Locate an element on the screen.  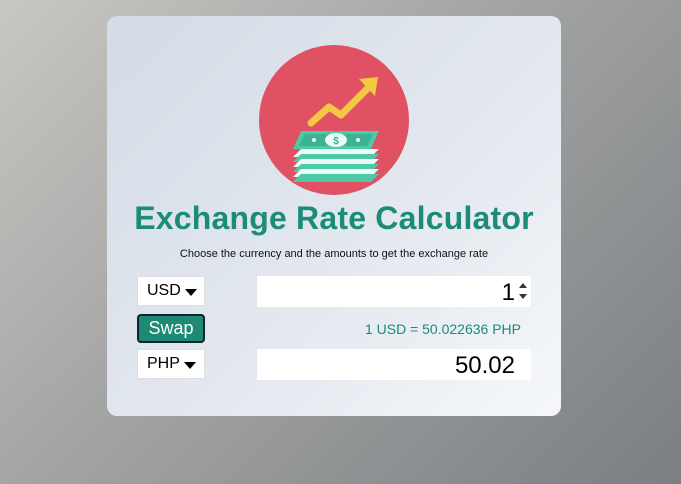
money-stack-chart-icon: $ is located at coordinates (334, 120).